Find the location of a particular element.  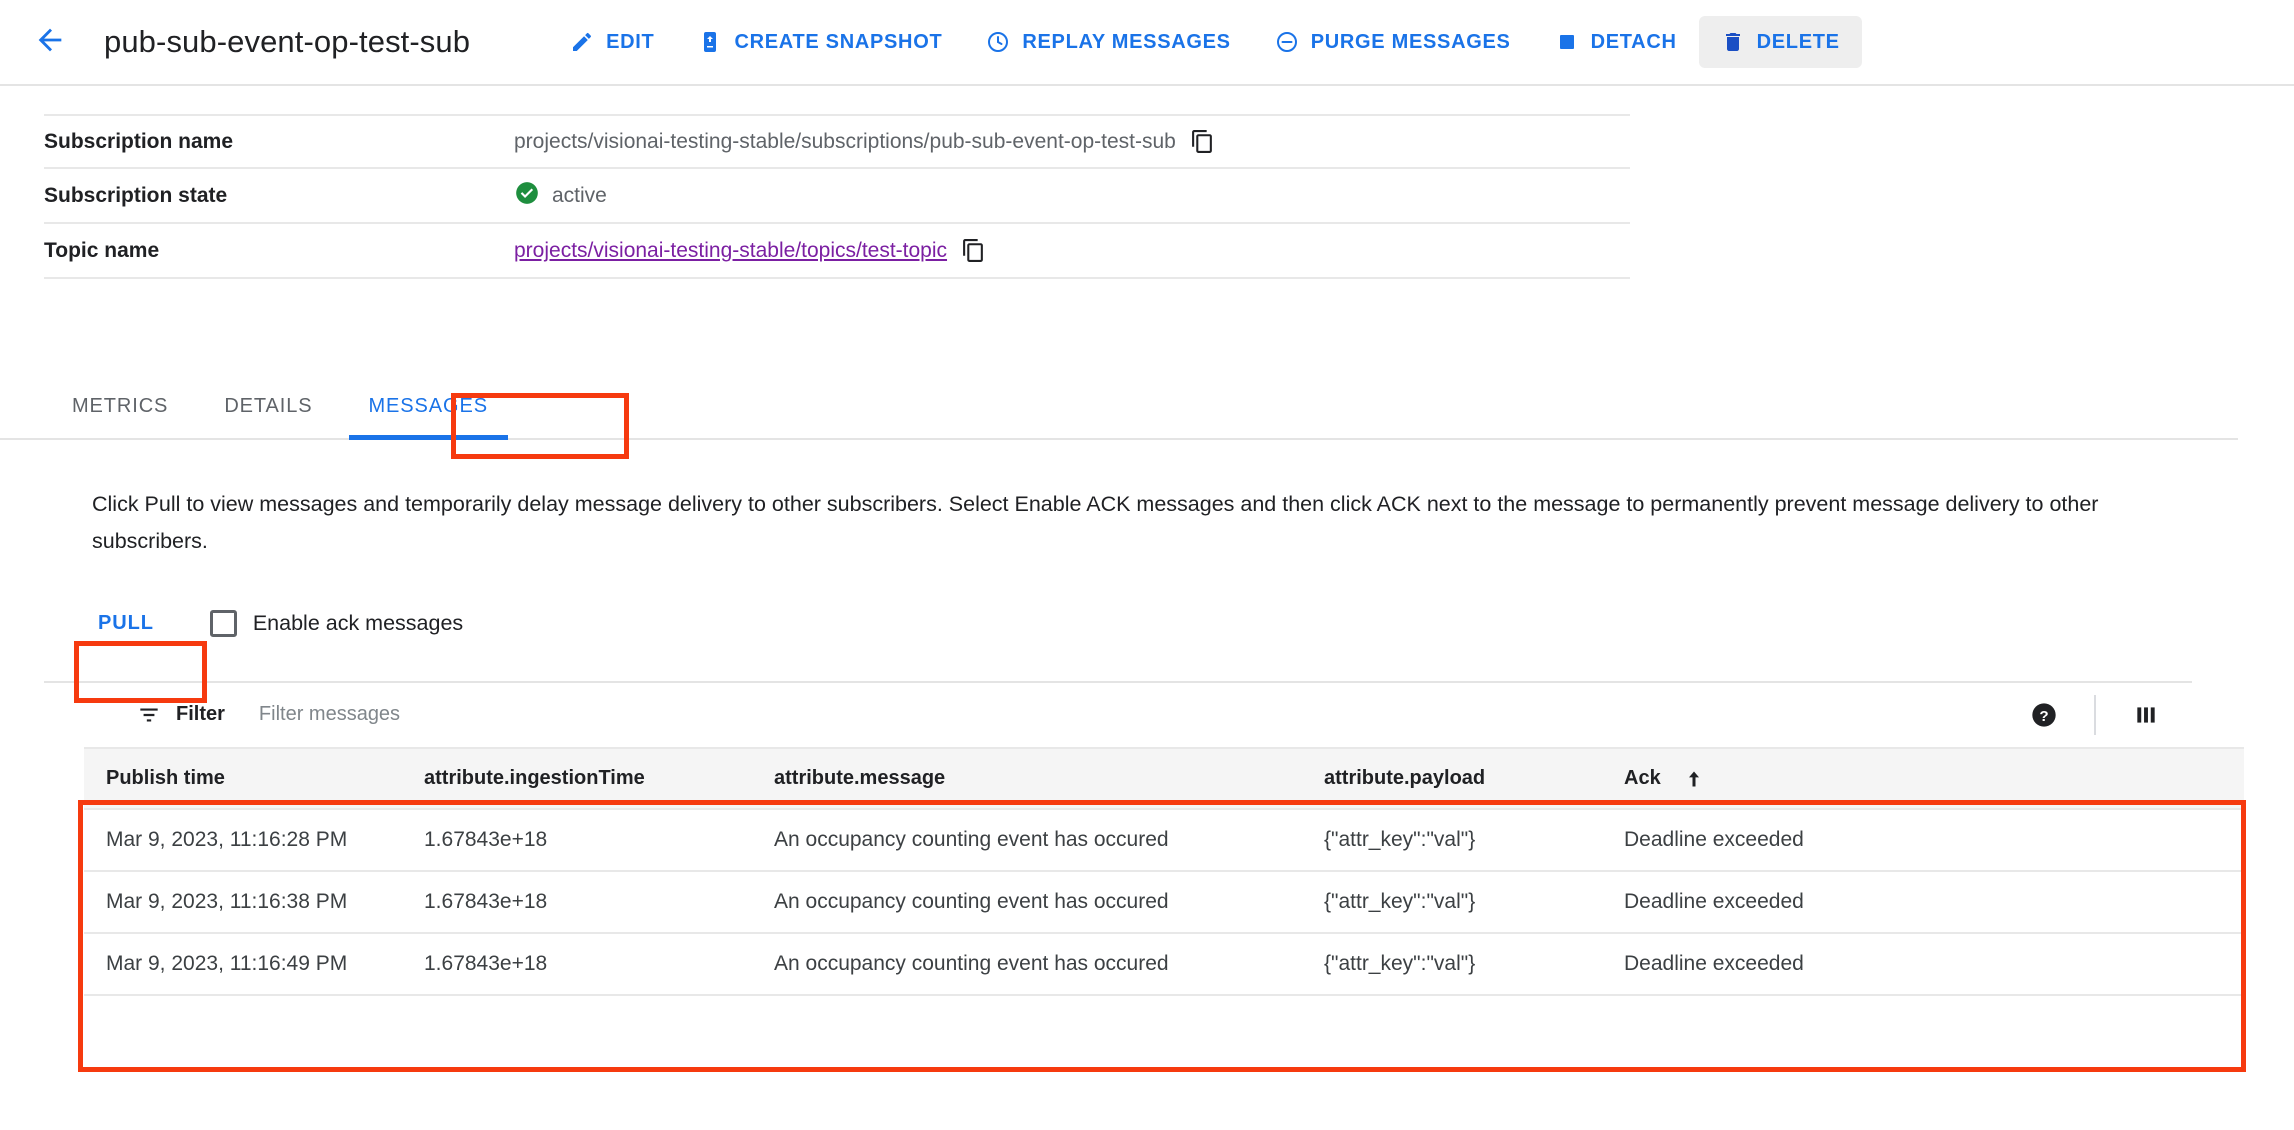

pull-button-label: PULL is located at coordinates (126, 622).